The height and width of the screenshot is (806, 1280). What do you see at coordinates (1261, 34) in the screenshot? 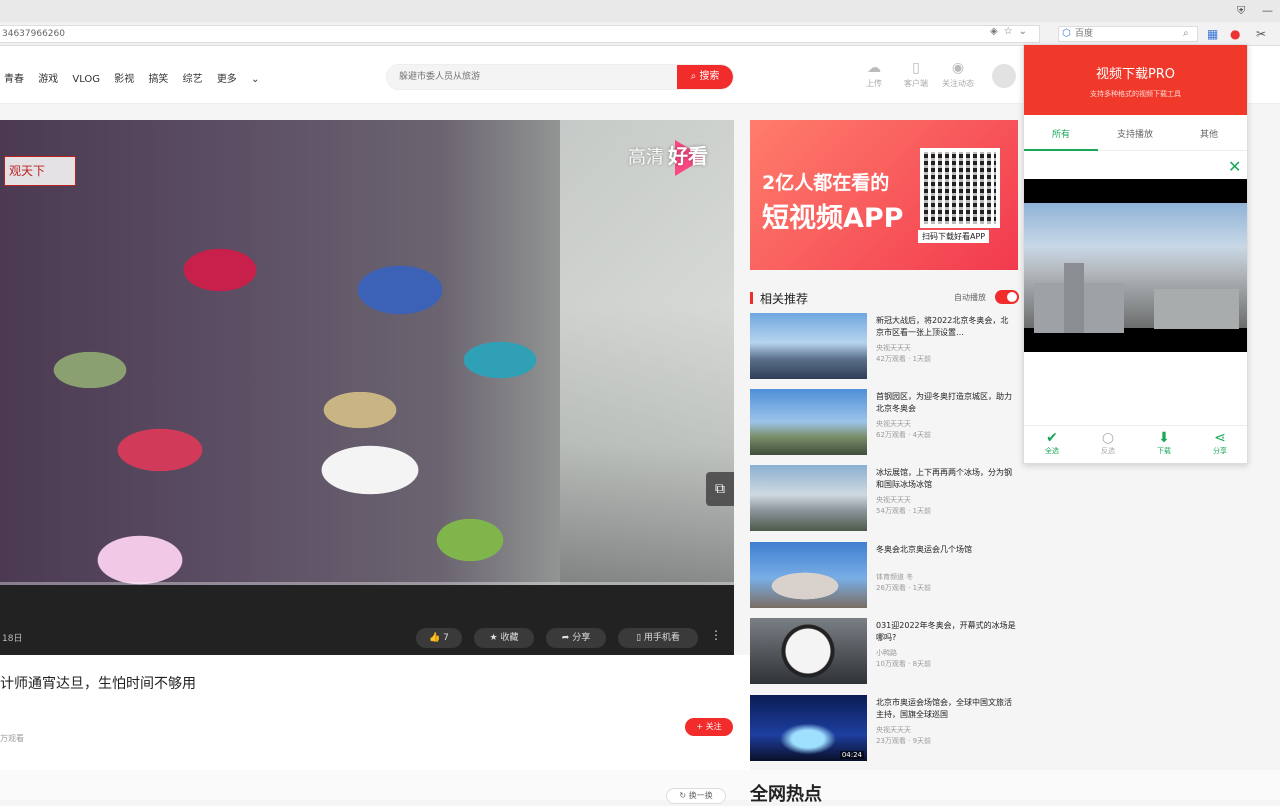
I see `tools-icon: ✂` at bounding box center [1261, 34].